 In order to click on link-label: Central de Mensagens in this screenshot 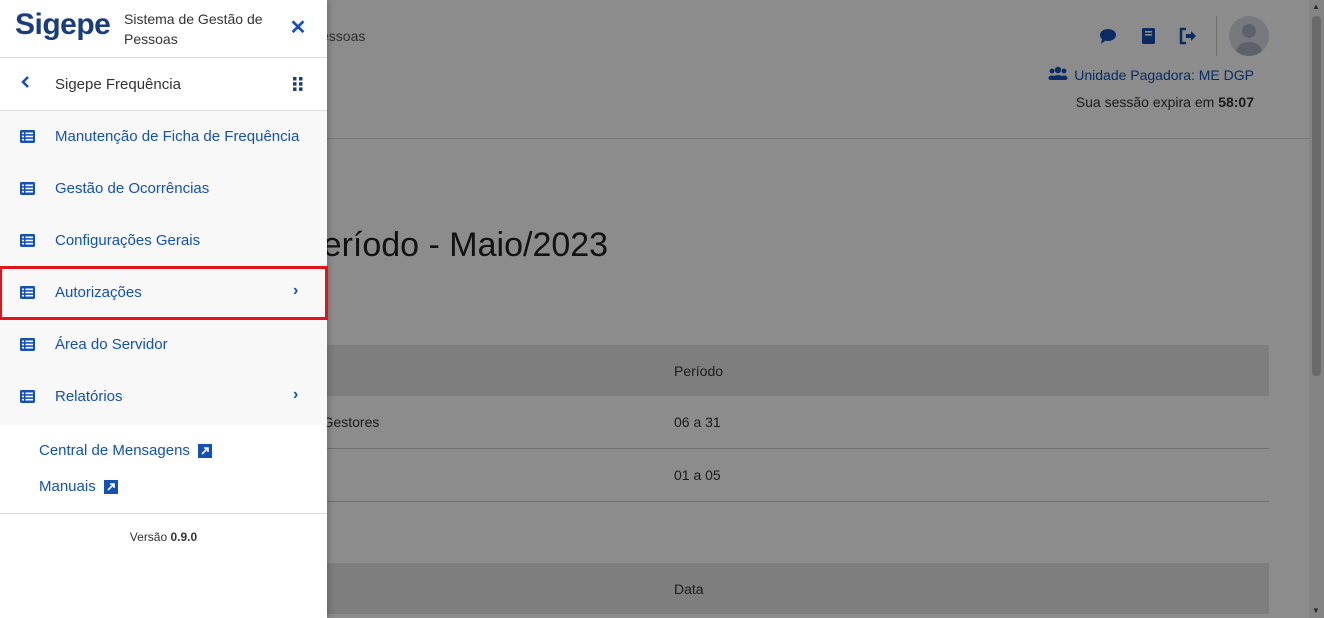, I will do `click(114, 450)`.